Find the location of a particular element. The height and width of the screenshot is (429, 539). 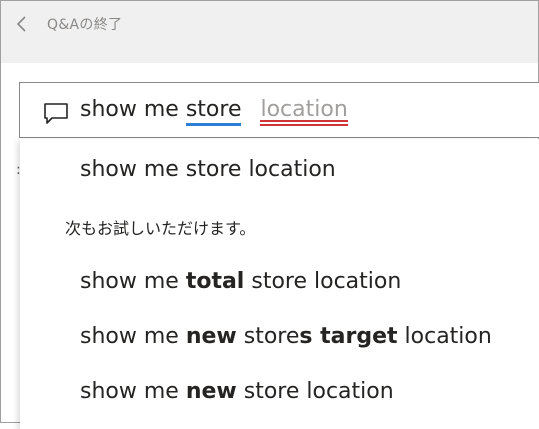

top-bar: Q&Aの終了 is located at coordinates (269, 32).